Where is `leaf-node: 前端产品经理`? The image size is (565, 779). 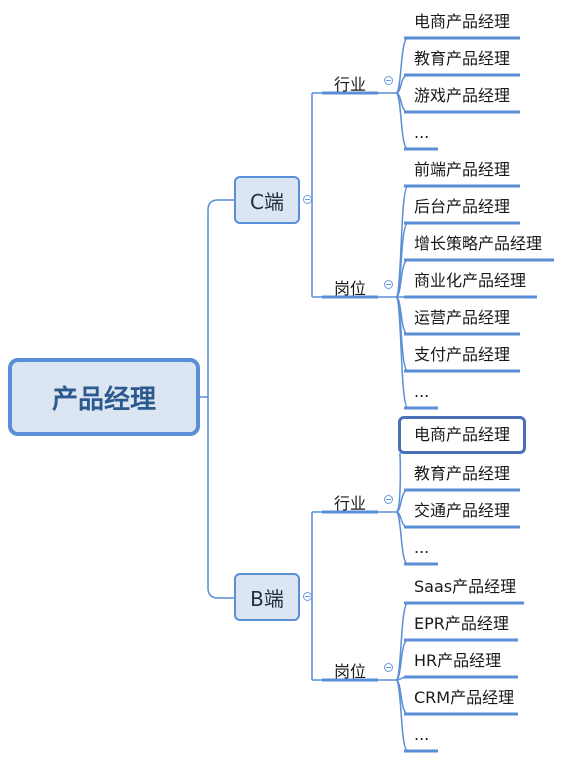
leaf-node: 前端产品经理 is located at coordinates (462, 170).